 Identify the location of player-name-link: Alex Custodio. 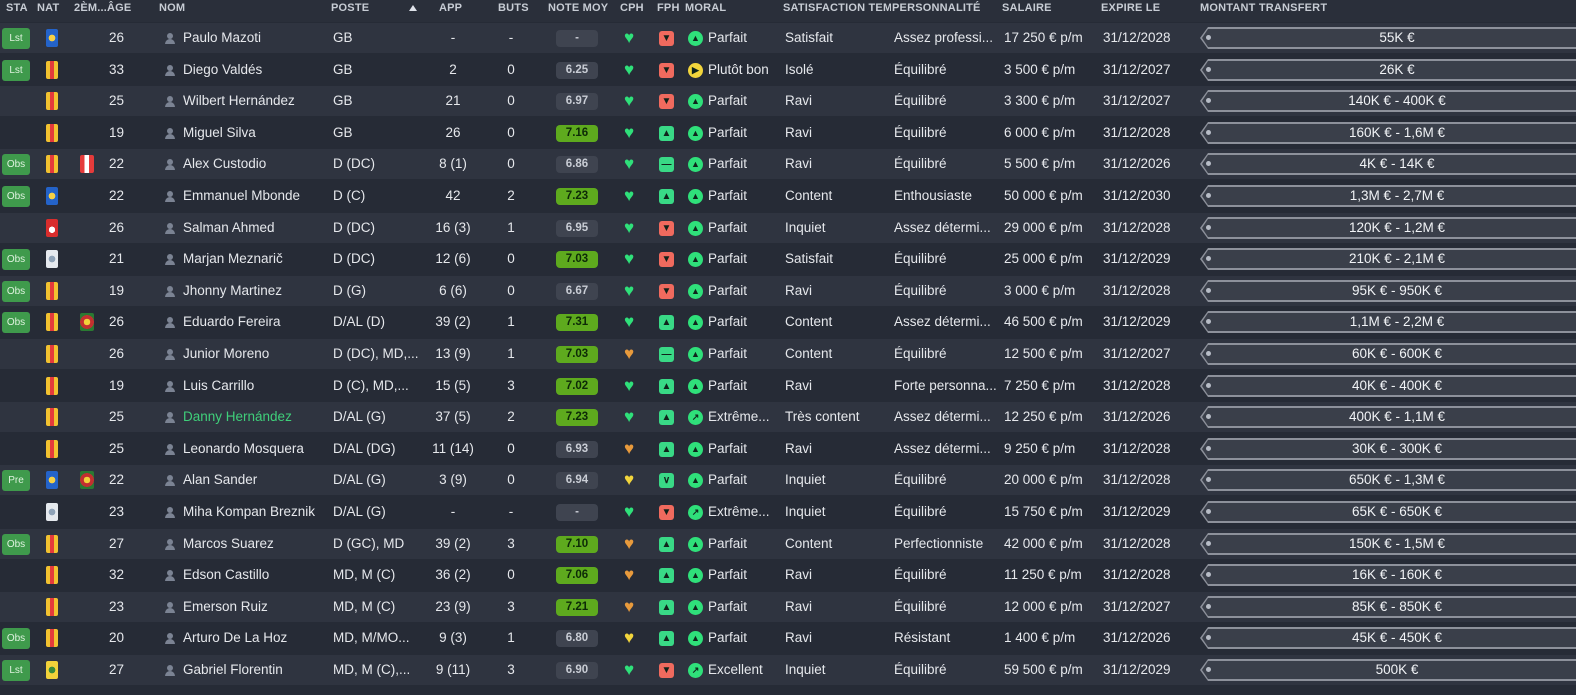
(253, 164).